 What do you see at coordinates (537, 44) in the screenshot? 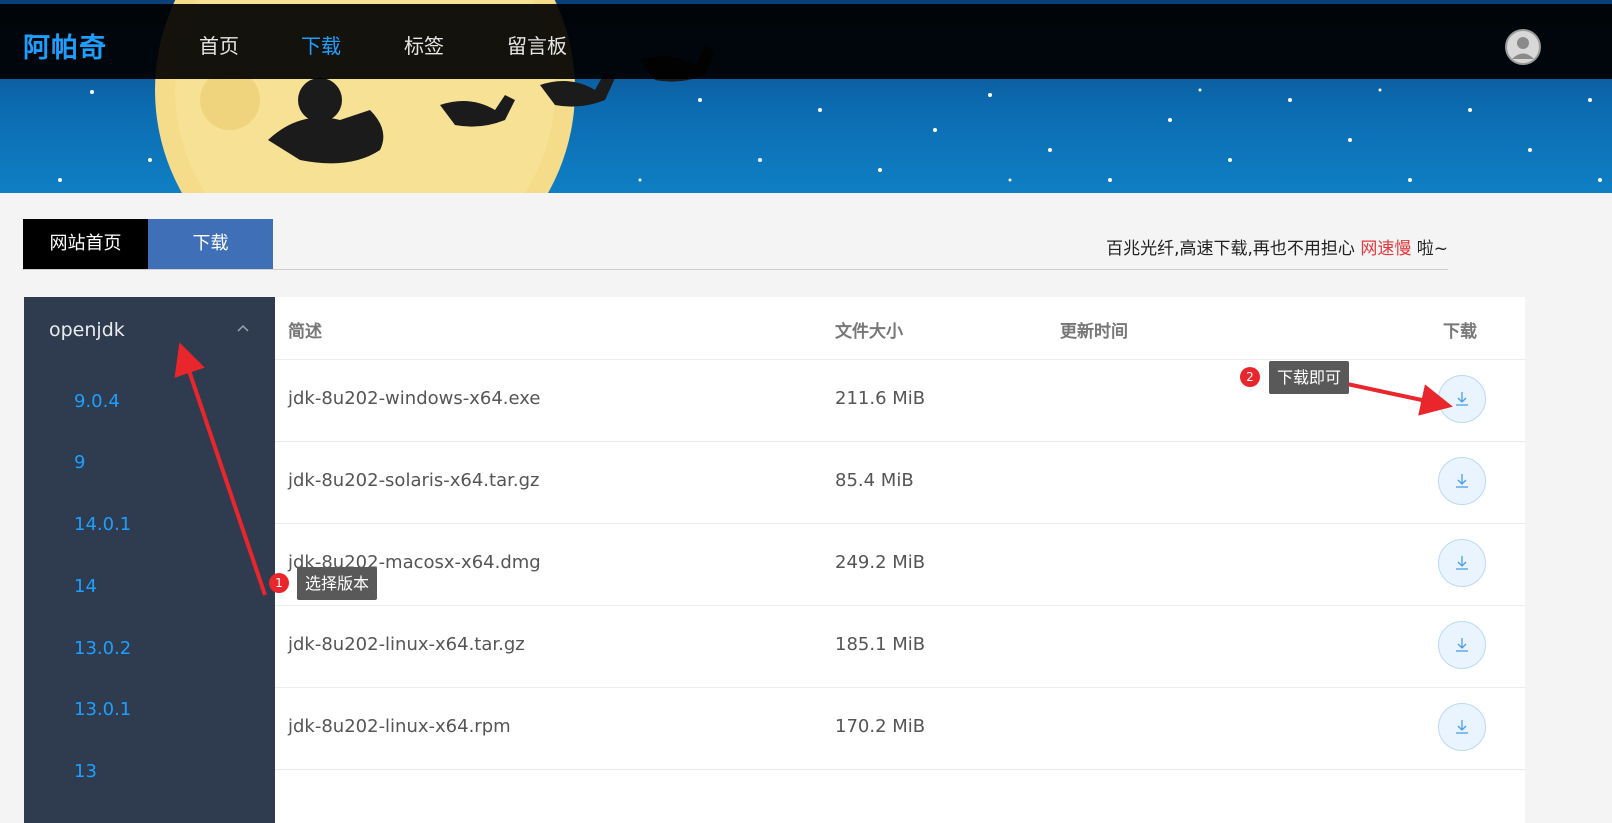
I see `nav-guestbook: 留言板` at bounding box center [537, 44].